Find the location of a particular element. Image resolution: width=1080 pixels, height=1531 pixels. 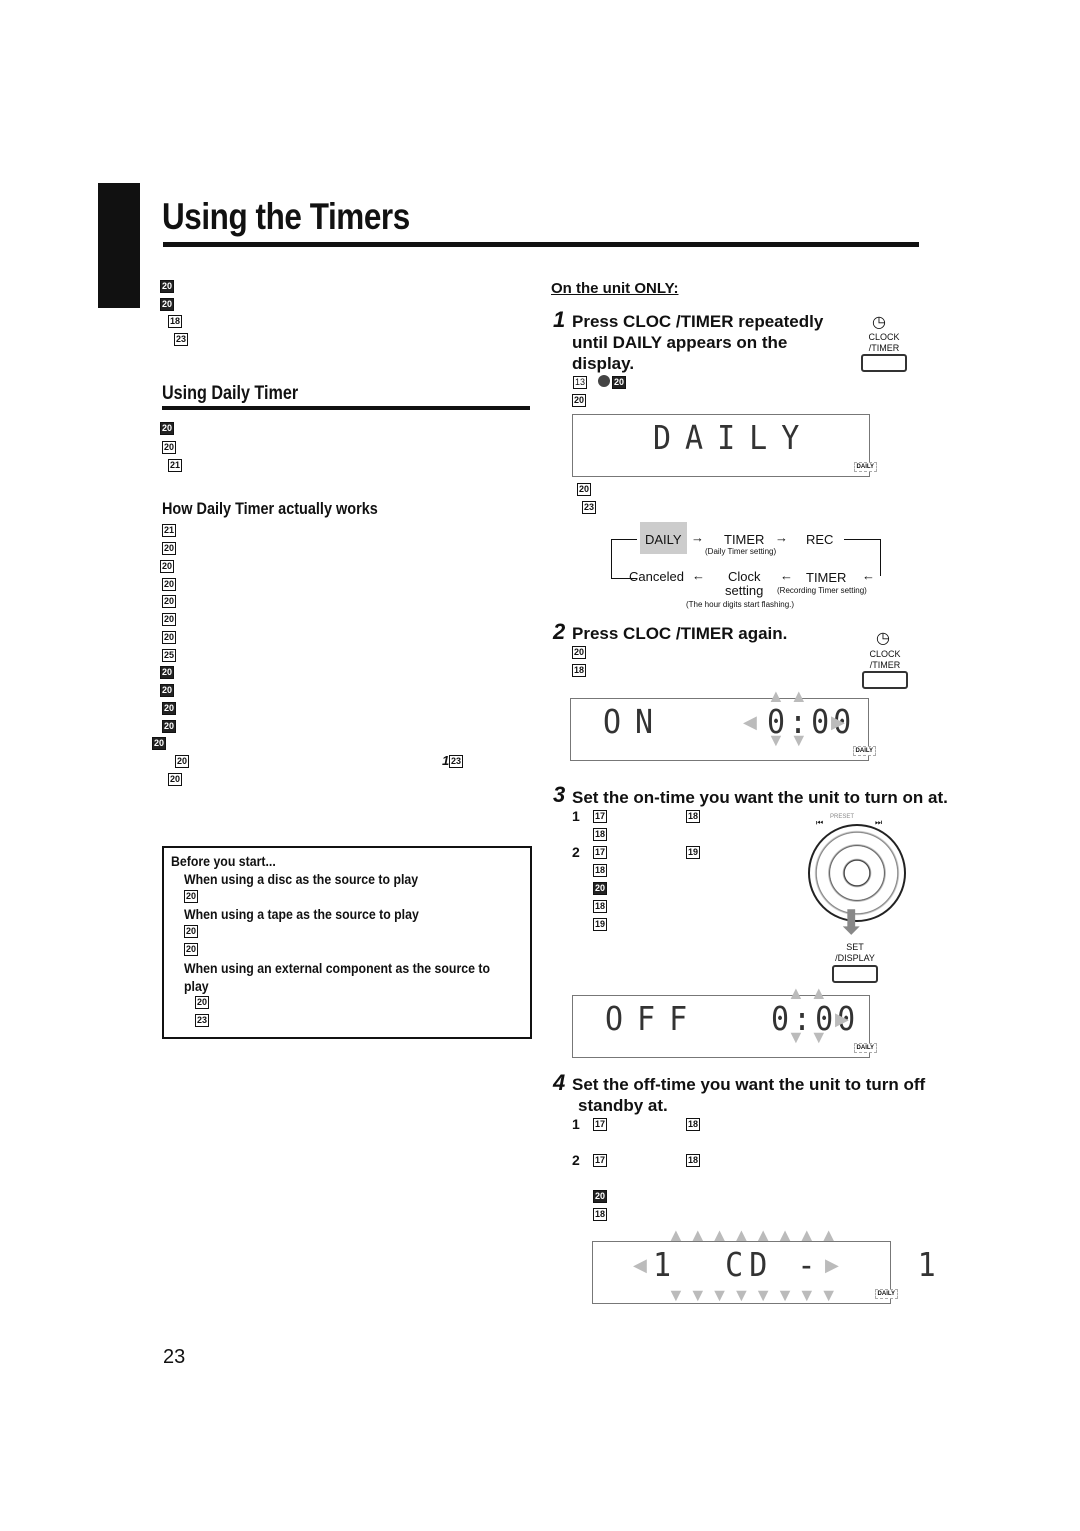

flow-daily: DAILY is located at coordinates (663, 539).